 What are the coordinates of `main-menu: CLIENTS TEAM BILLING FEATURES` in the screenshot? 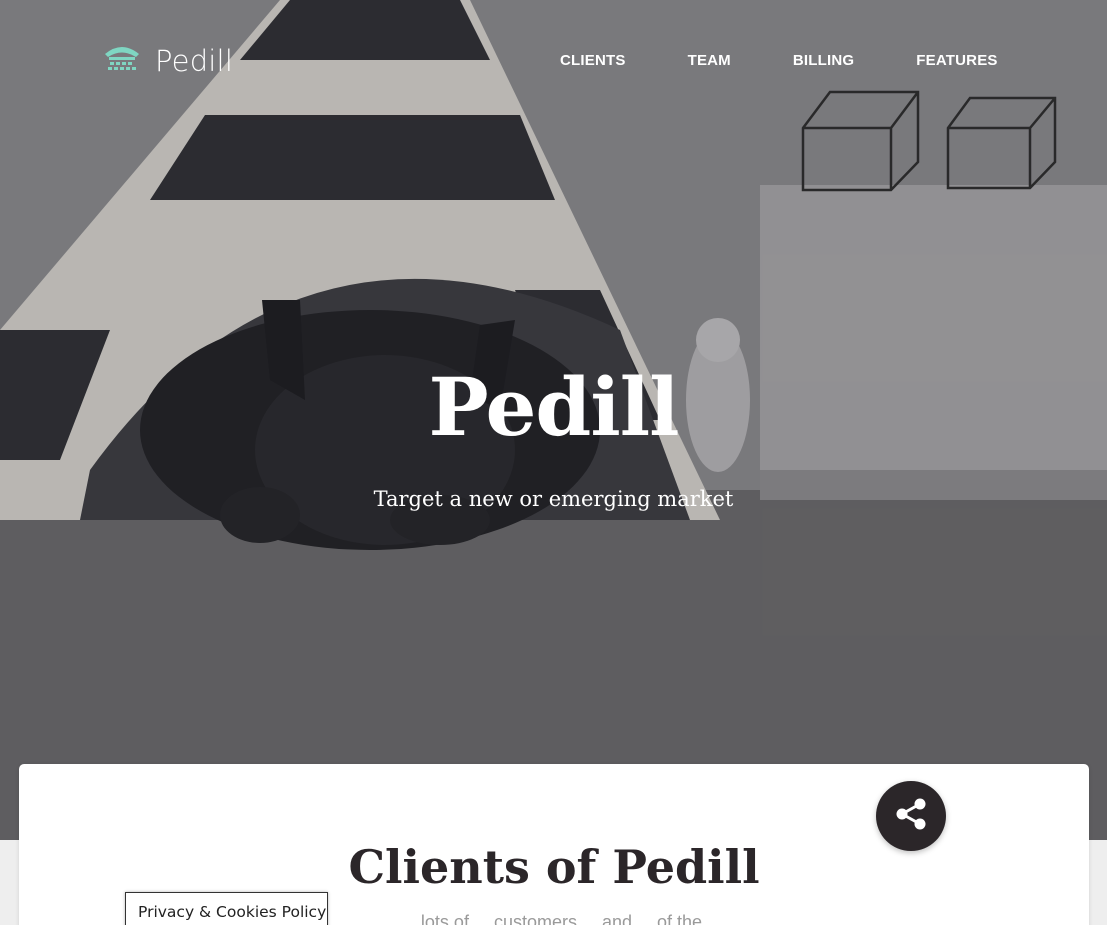 It's located at (779, 60).